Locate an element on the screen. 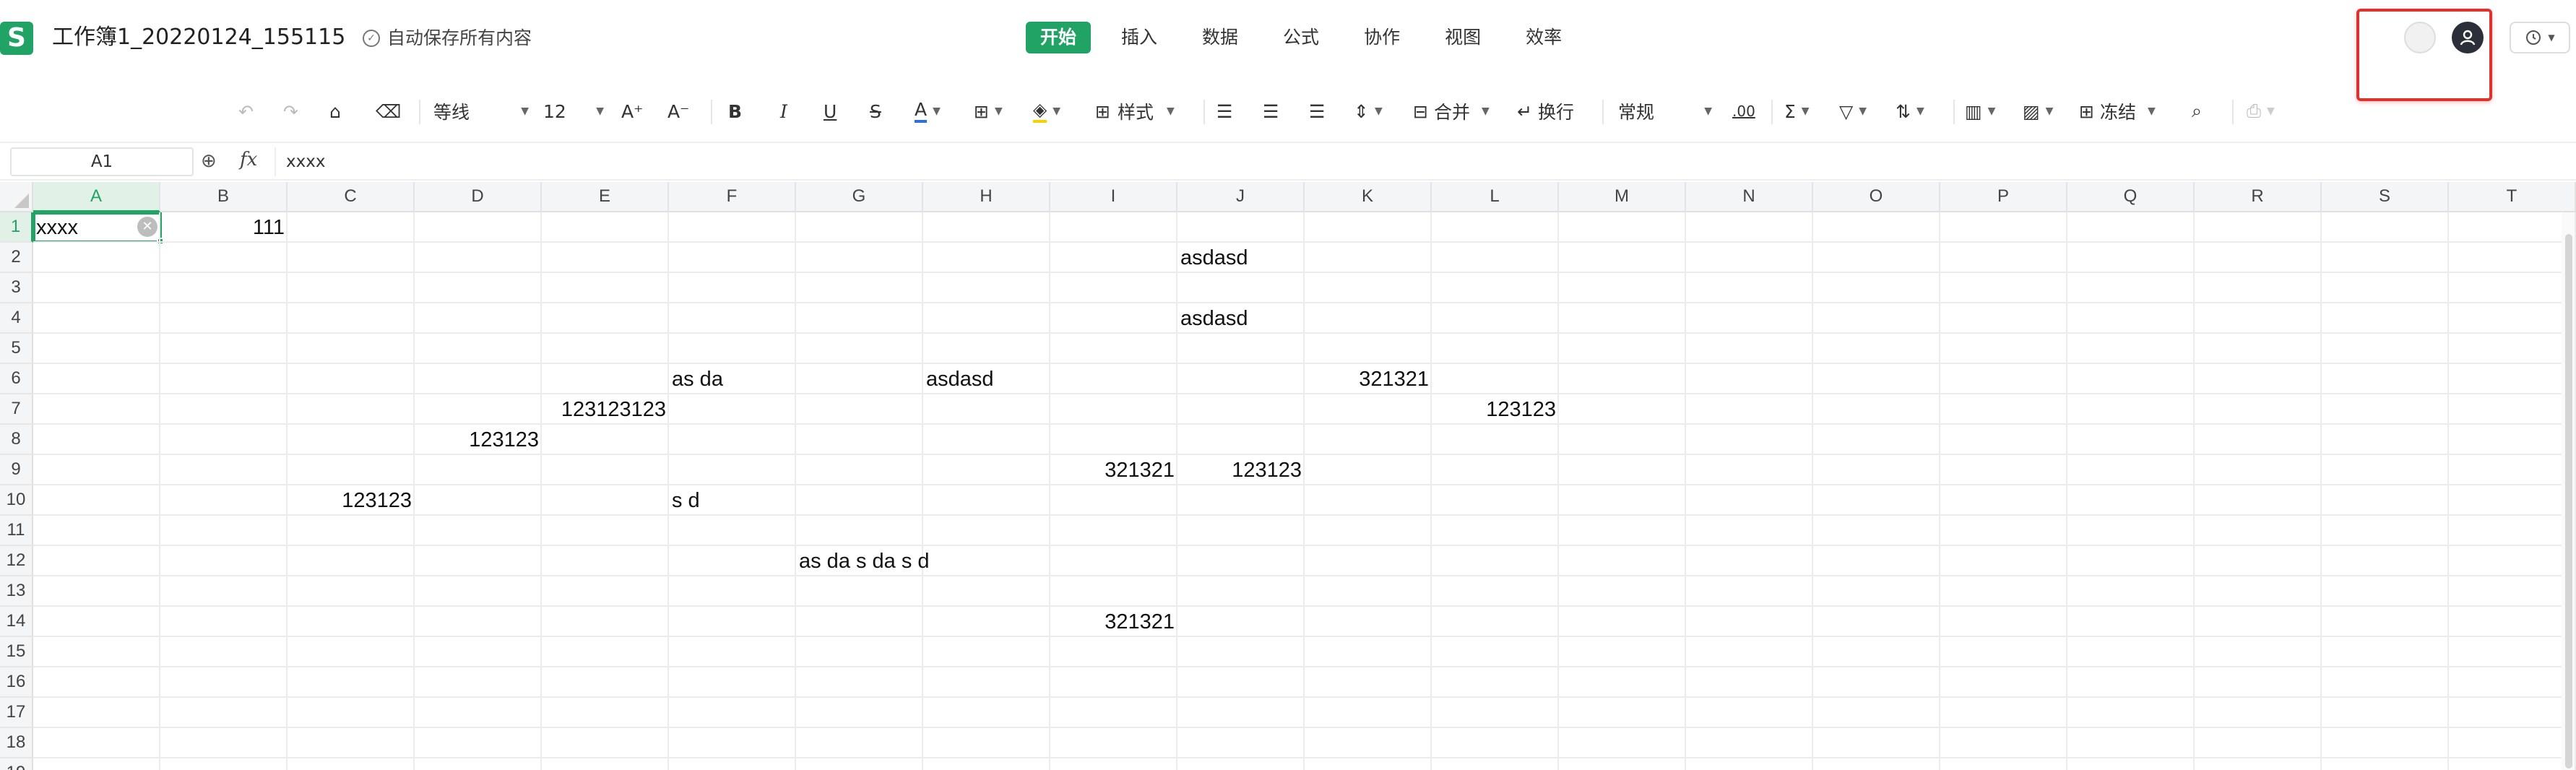 This screenshot has height=770, width=2576. style-button: ⊞ 样式 ▼ is located at coordinates (1135, 111).